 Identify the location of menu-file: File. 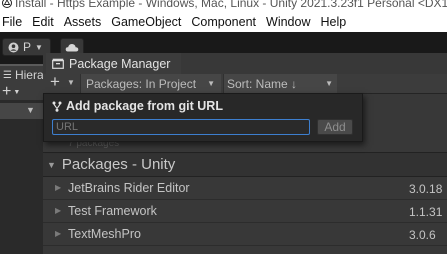
(15, 22).